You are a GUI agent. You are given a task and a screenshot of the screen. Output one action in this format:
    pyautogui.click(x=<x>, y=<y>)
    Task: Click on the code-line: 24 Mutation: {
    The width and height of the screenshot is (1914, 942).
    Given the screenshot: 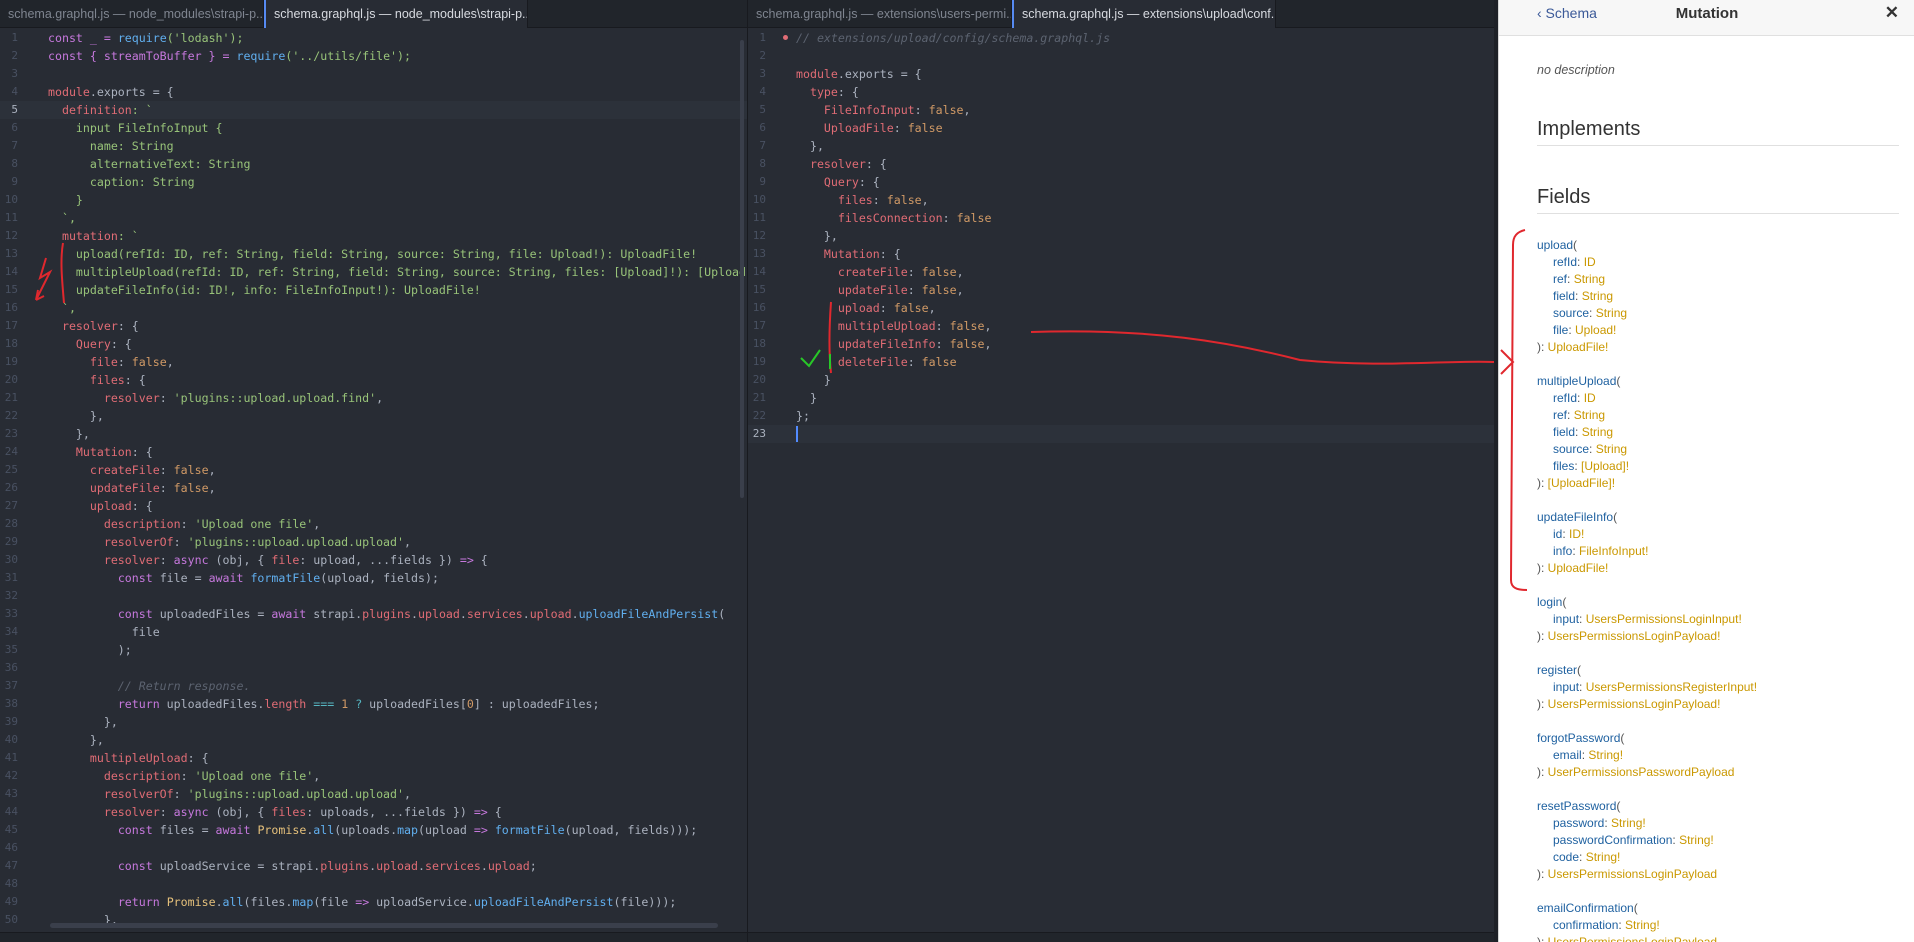 What is the action you would take?
    pyautogui.click(x=373, y=452)
    